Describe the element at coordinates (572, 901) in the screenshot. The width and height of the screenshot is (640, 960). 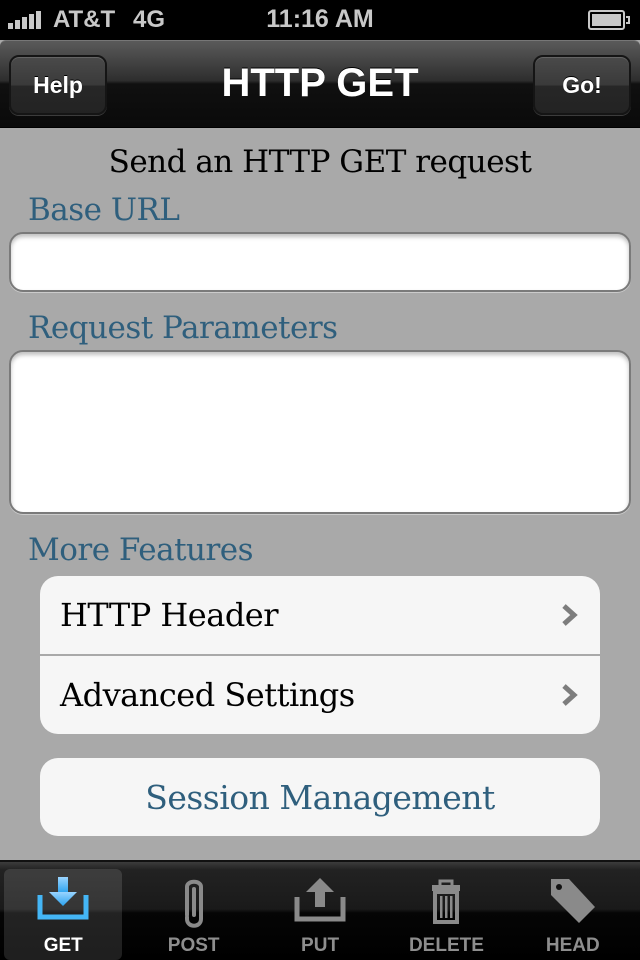
I see `tag-icon` at that location.